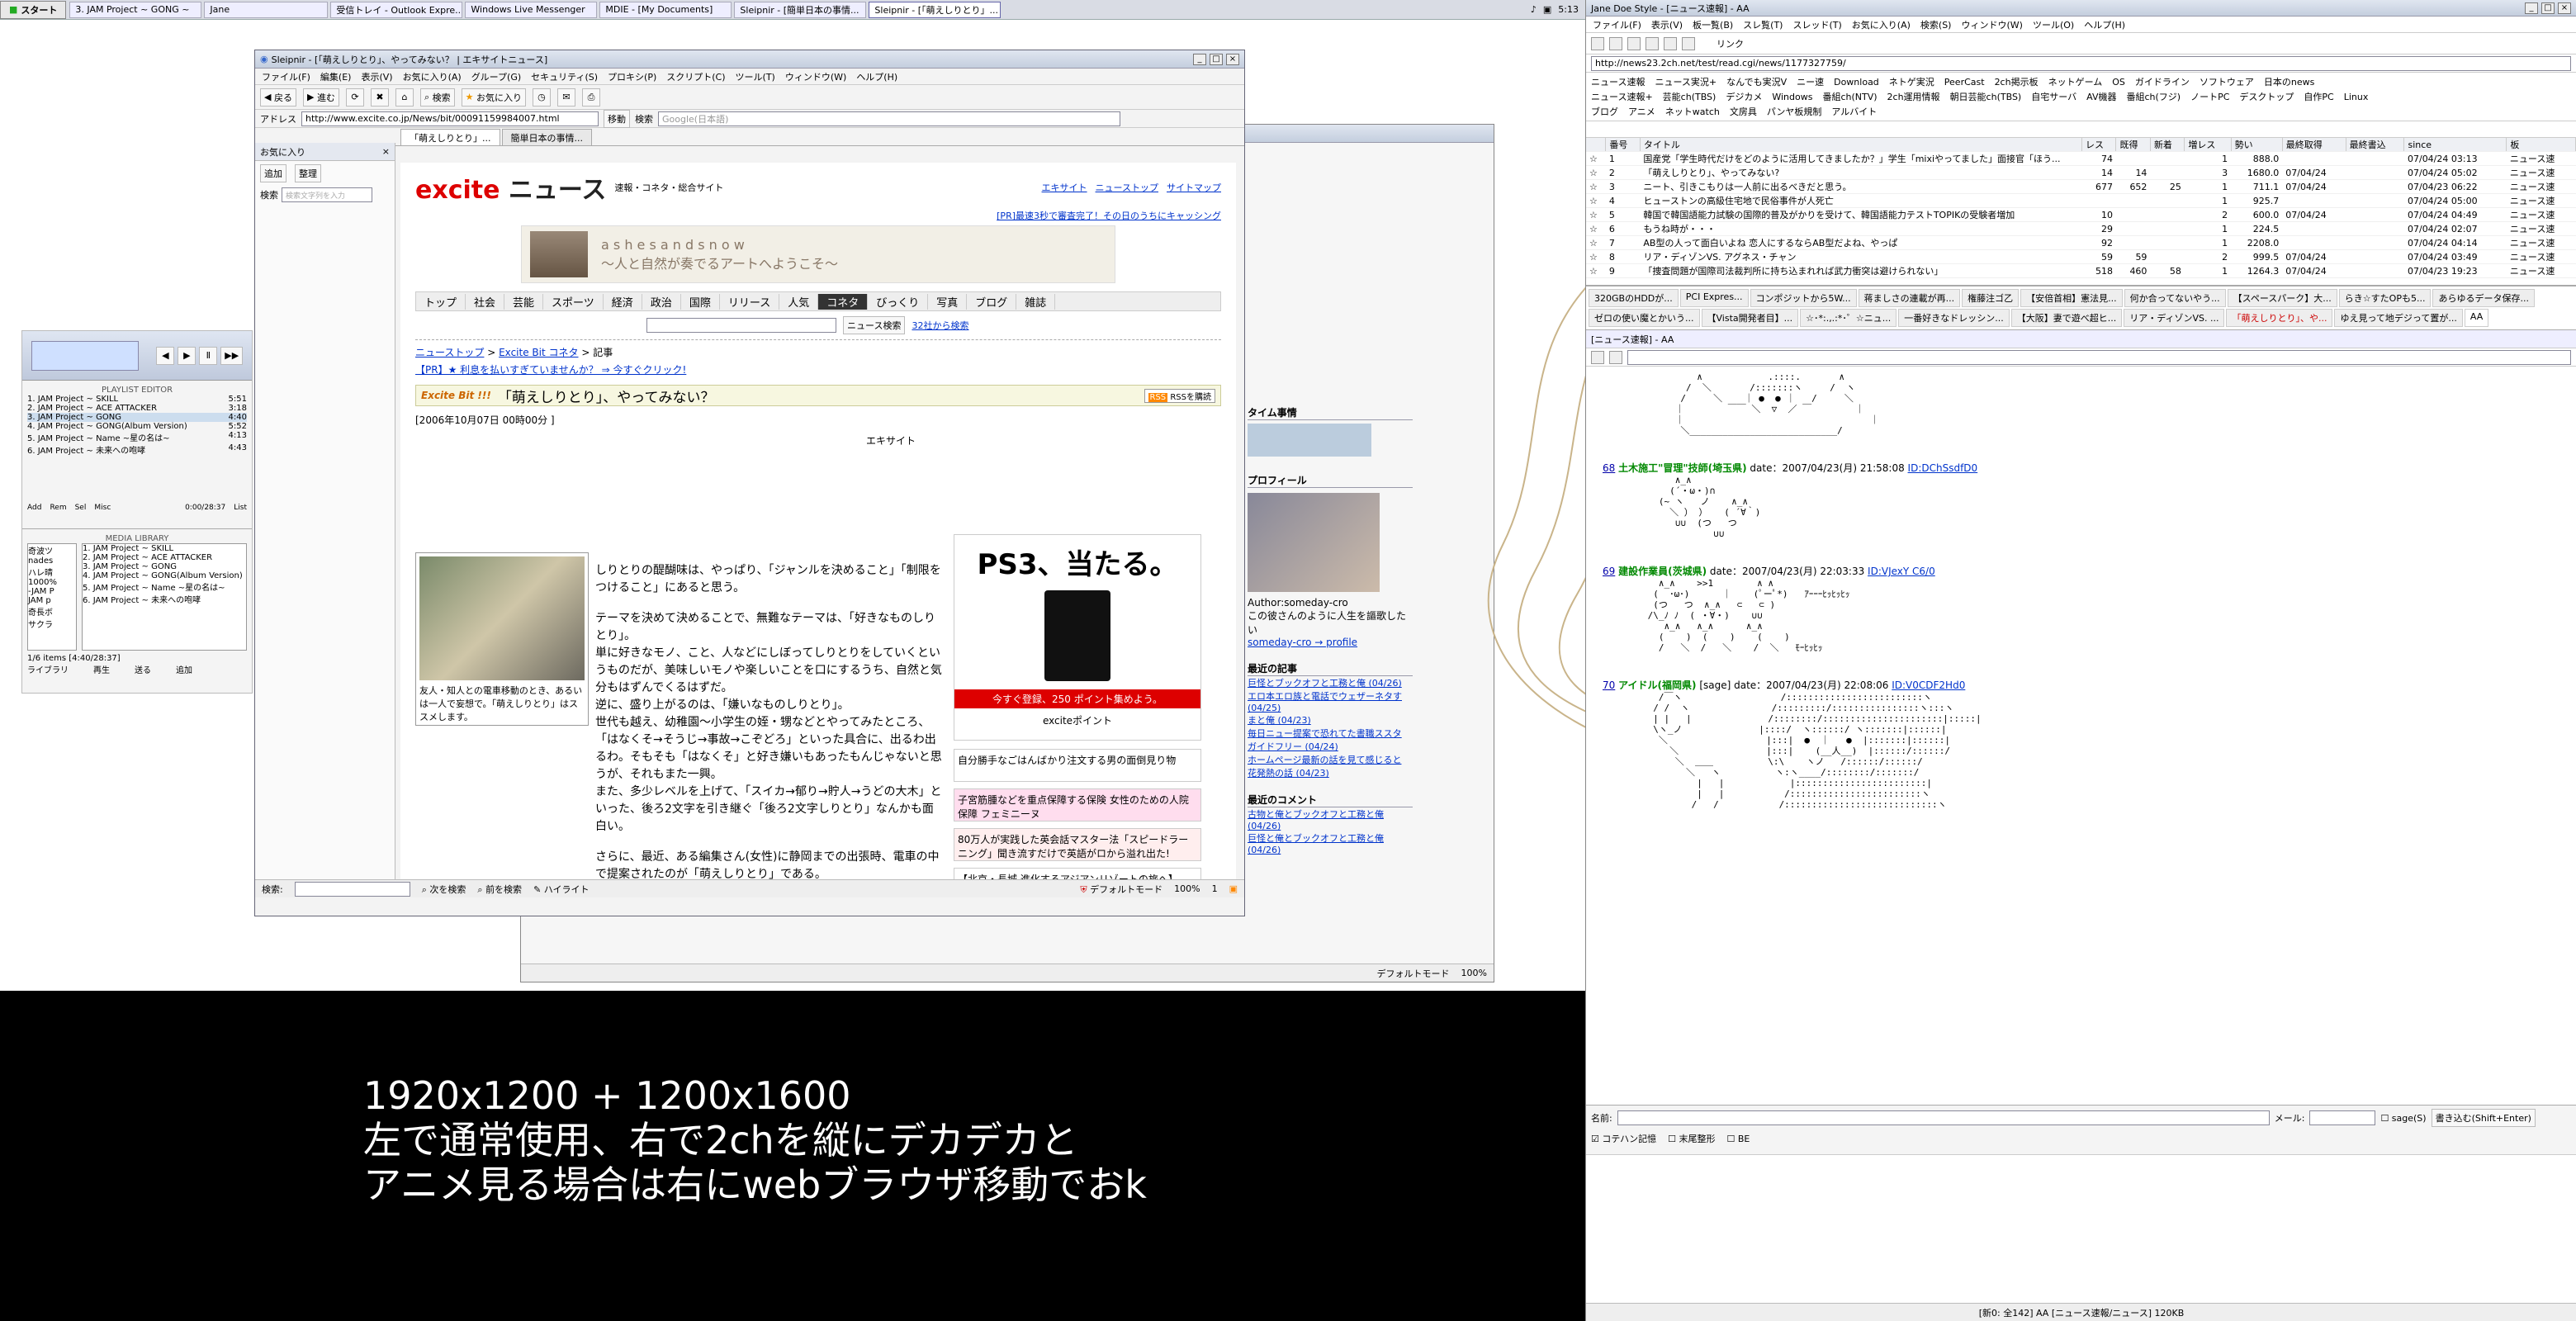 This screenshot has width=2576, height=1321. I want to click on be-checkbox: ☐ BE, so click(1738, 1139).